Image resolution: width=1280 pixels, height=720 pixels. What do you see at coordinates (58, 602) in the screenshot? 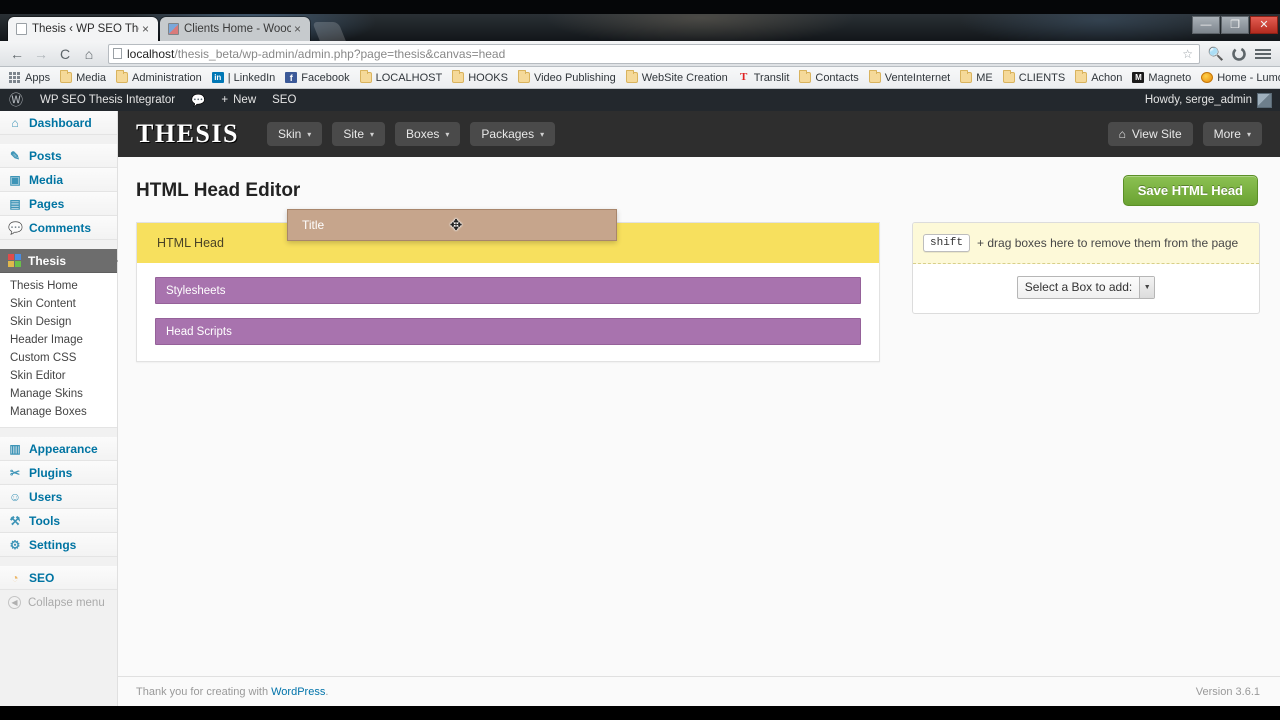
I see `collapse-menu-button: ◀ Collapse menu` at bounding box center [58, 602].